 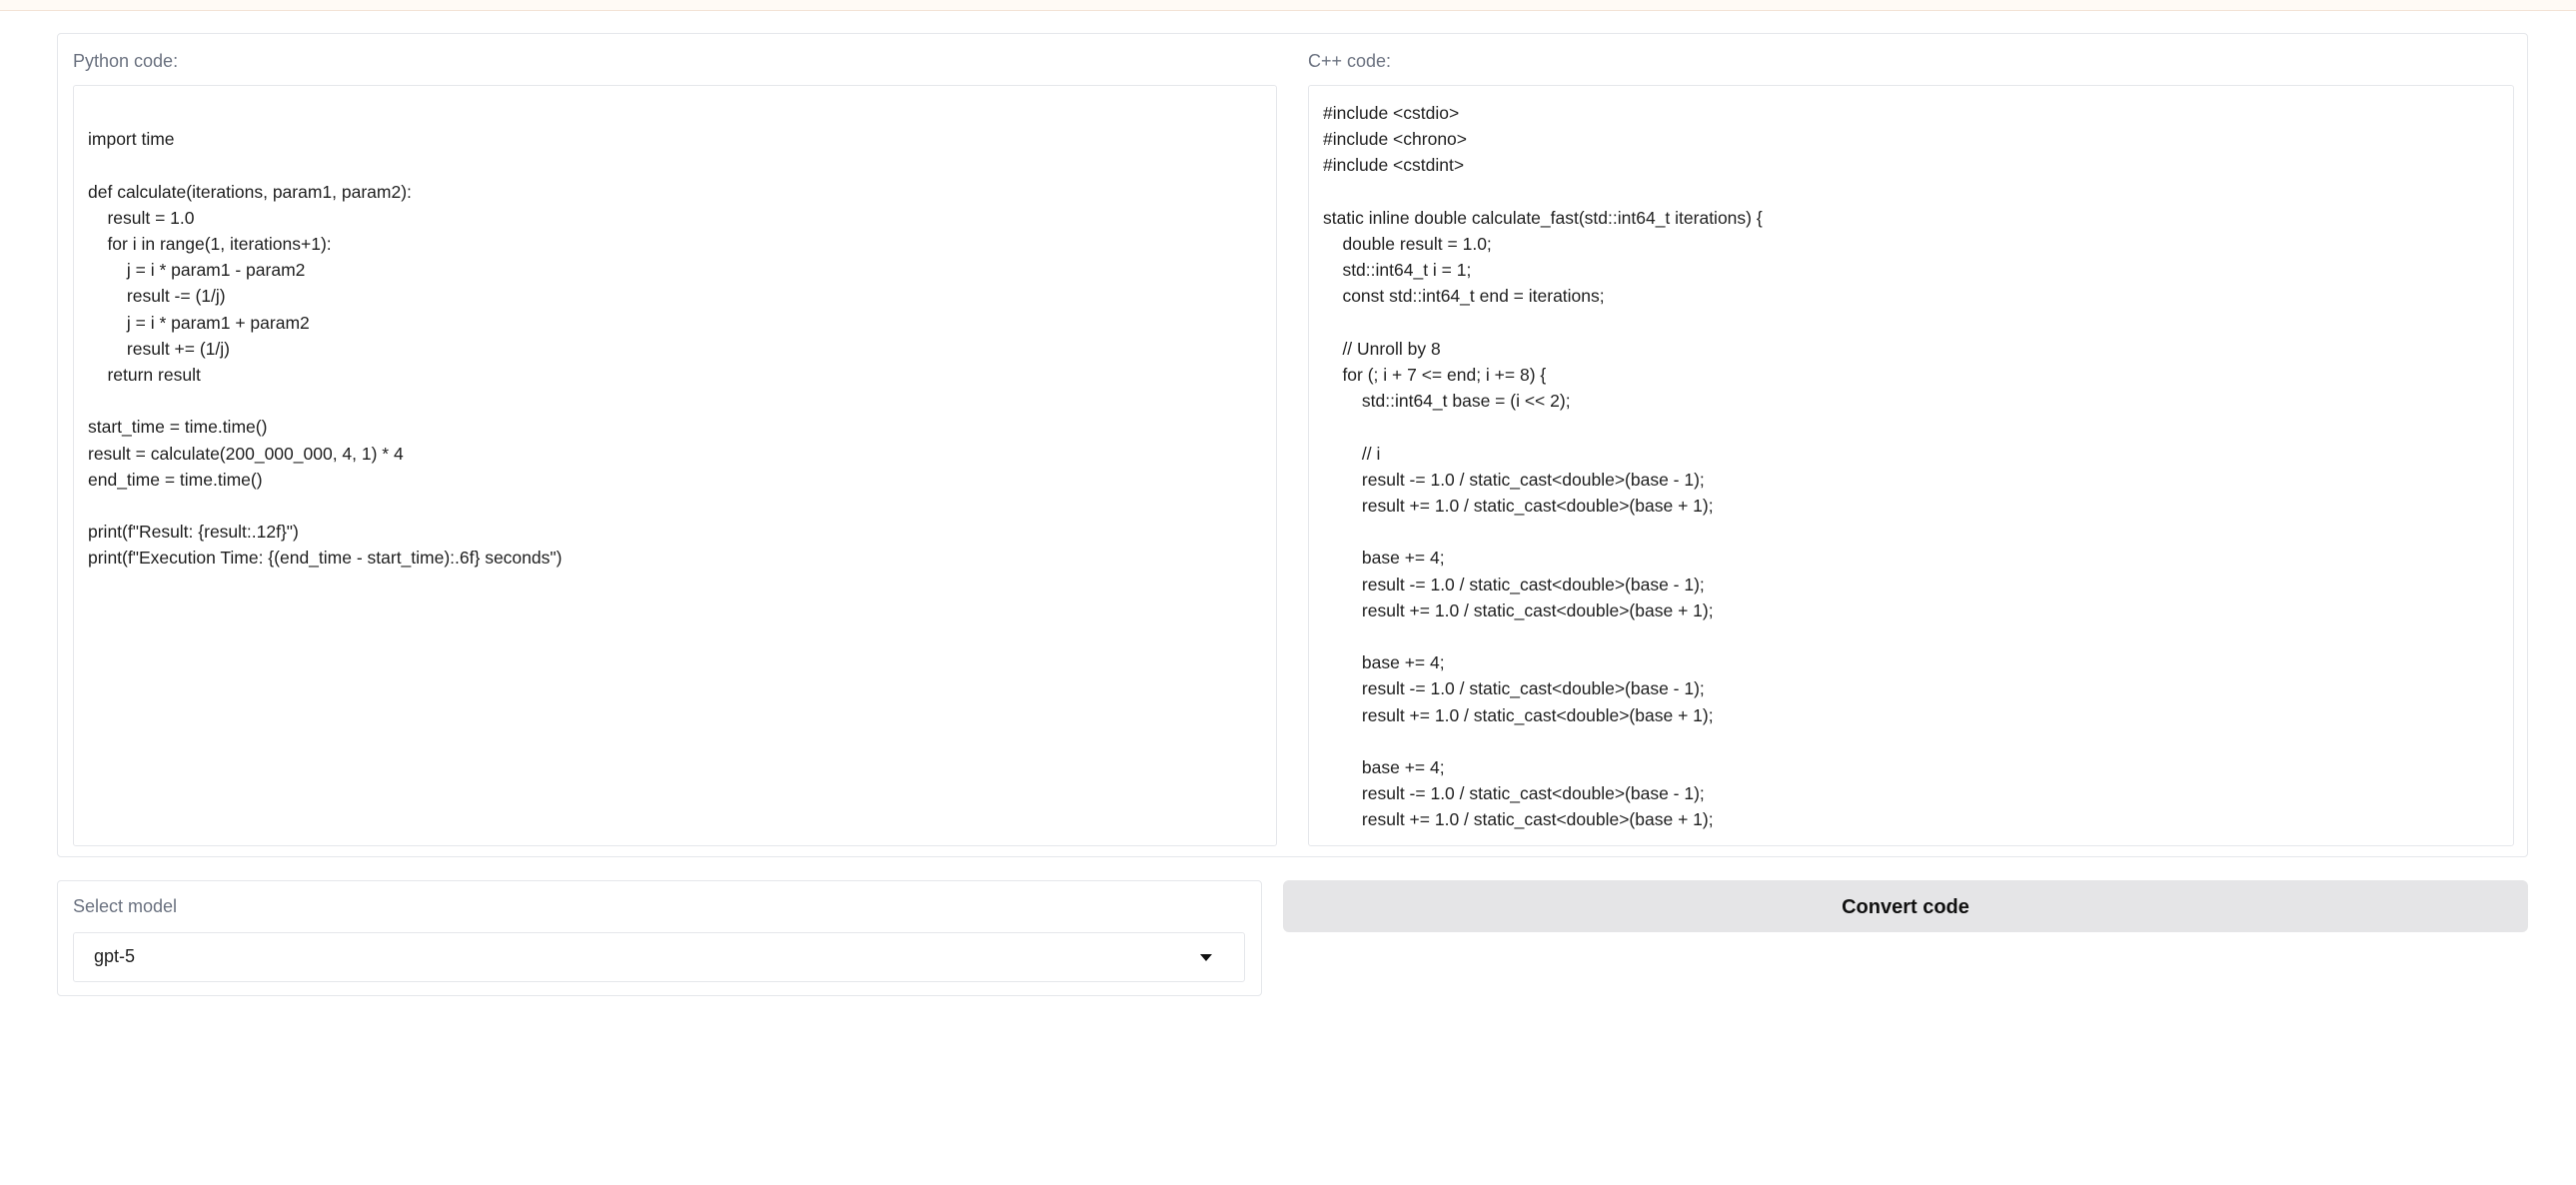 What do you see at coordinates (1350, 61) in the screenshot?
I see `cpp-code-label: C++ code:` at bounding box center [1350, 61].